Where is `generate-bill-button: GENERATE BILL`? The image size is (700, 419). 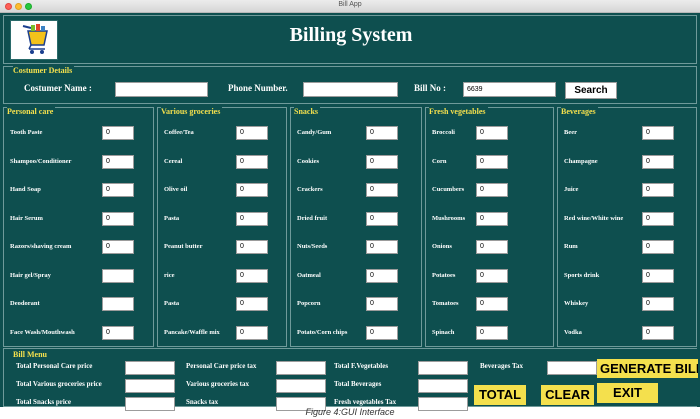 generate-bill-button: GENERATE BILL is located at coordinates (647, 368).